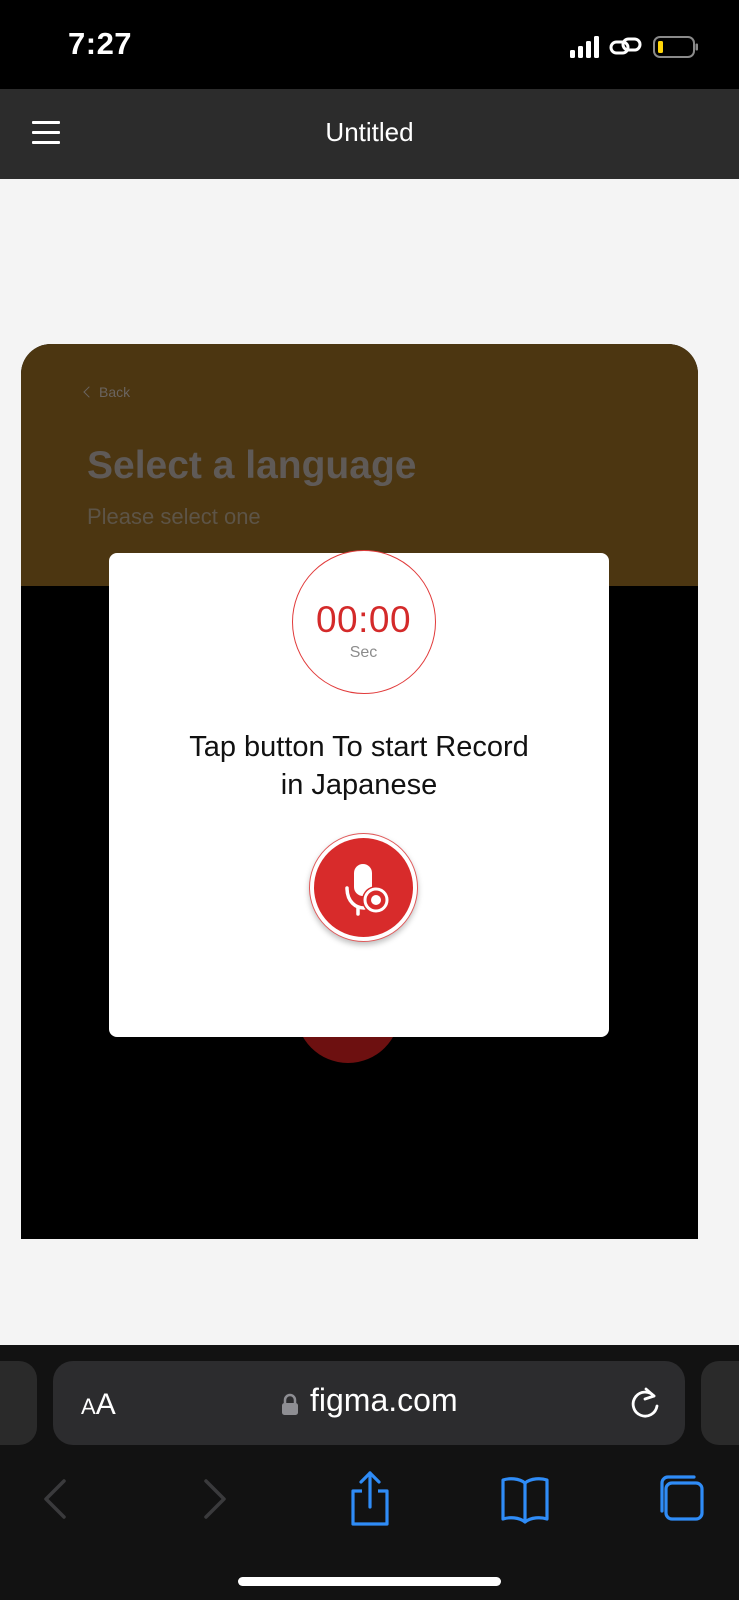 Image resolution: width=739 pixels, height=1600 pixels. I want to click on text-size-button: AA, so click(98, 1405).